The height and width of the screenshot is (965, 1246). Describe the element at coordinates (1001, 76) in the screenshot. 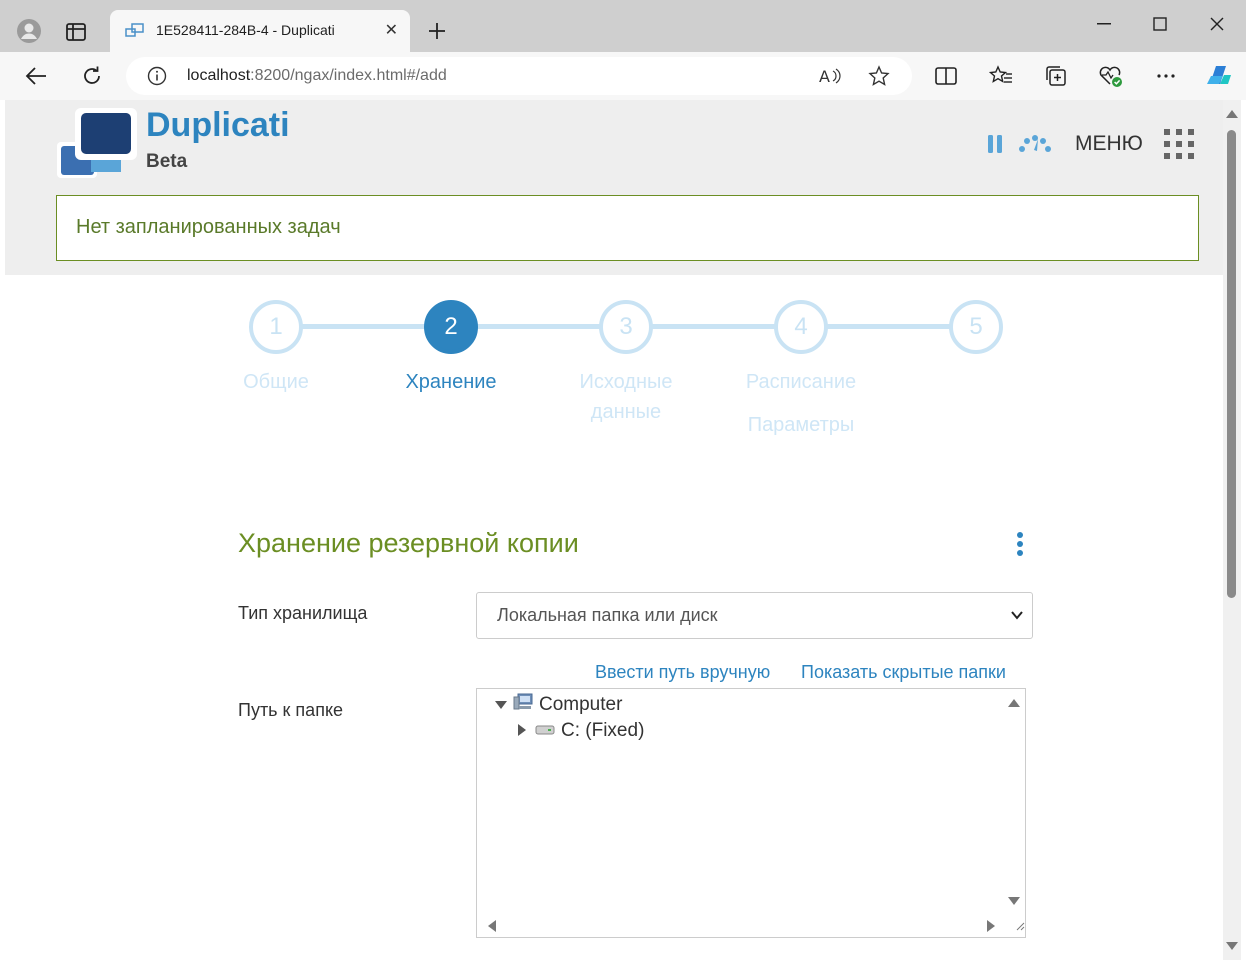

I see `favorites-icon` at that location.